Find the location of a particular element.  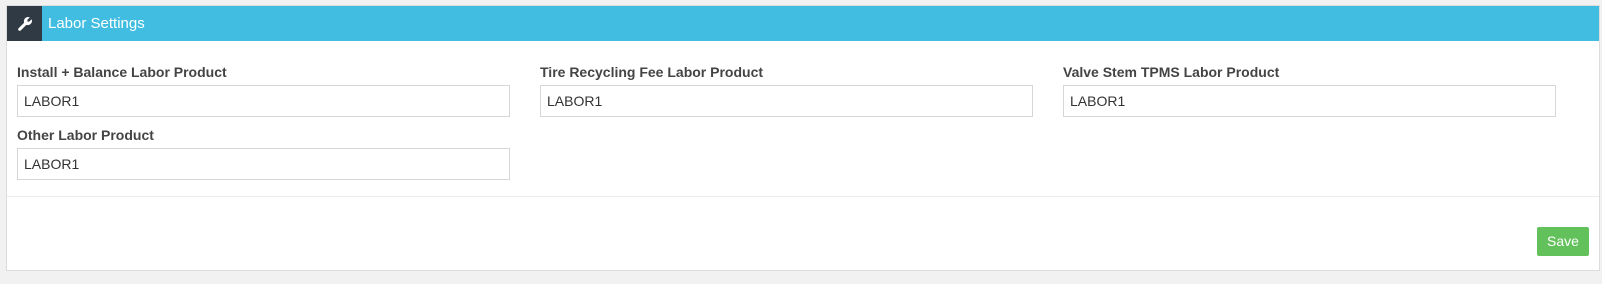

install-balance-field: Install + Balance Labor Product is located at coordinates (263, 90).